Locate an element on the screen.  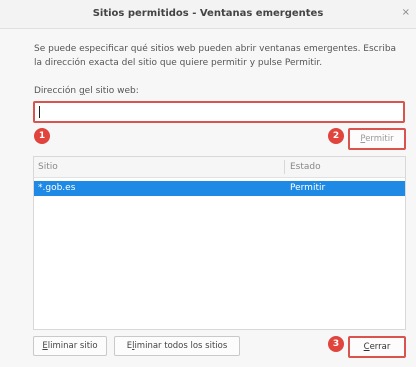
step-badge-2: 2 is located at coordinates (336, 136).